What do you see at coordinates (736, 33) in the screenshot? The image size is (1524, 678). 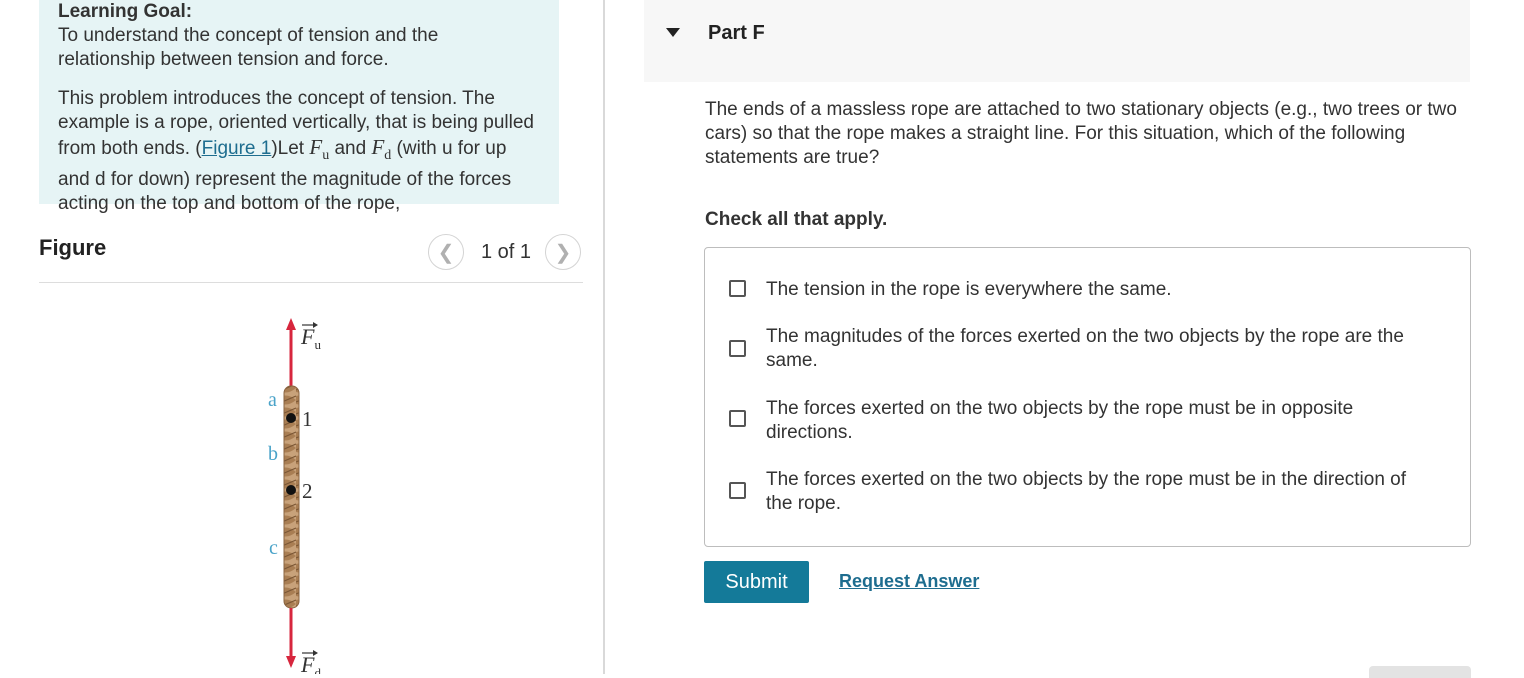 I see `part-title: Part F` at bounding box center [736, 33].